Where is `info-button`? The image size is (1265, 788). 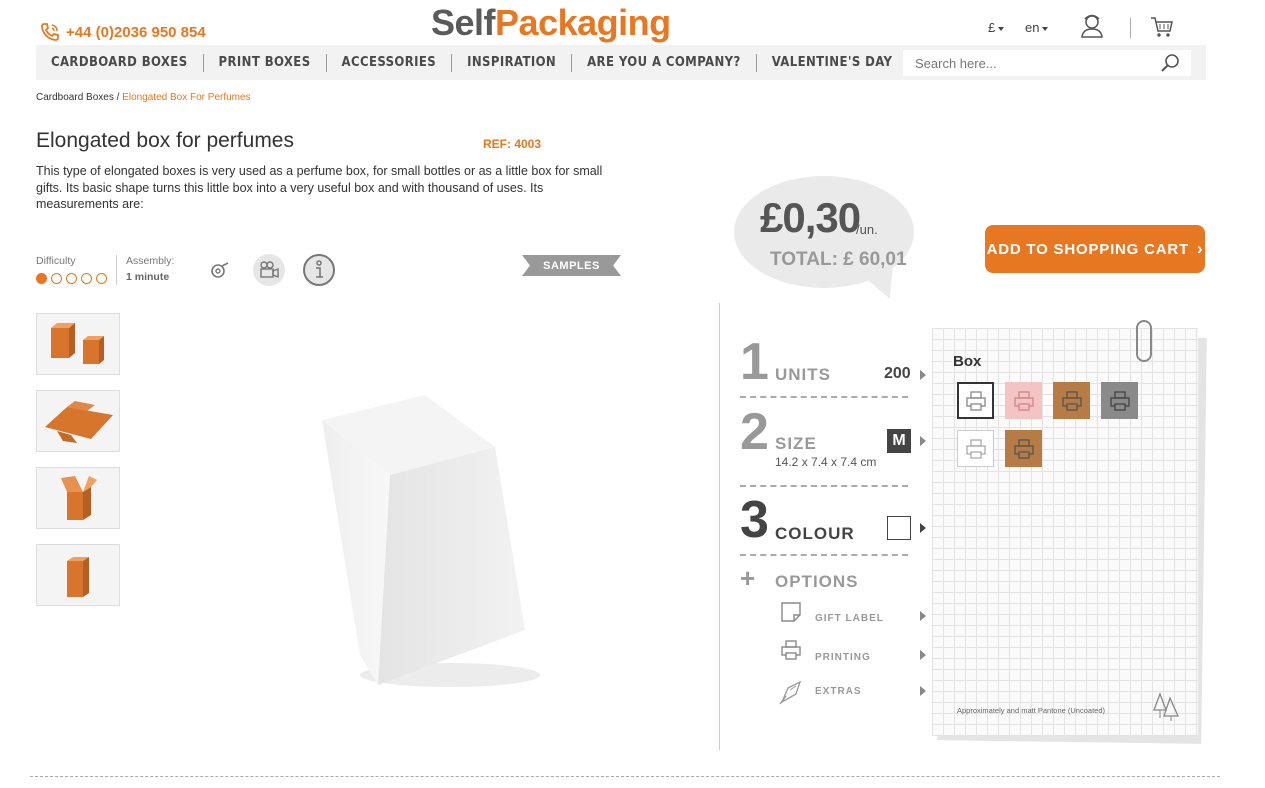 info-button is located at coordinates (319, 270).